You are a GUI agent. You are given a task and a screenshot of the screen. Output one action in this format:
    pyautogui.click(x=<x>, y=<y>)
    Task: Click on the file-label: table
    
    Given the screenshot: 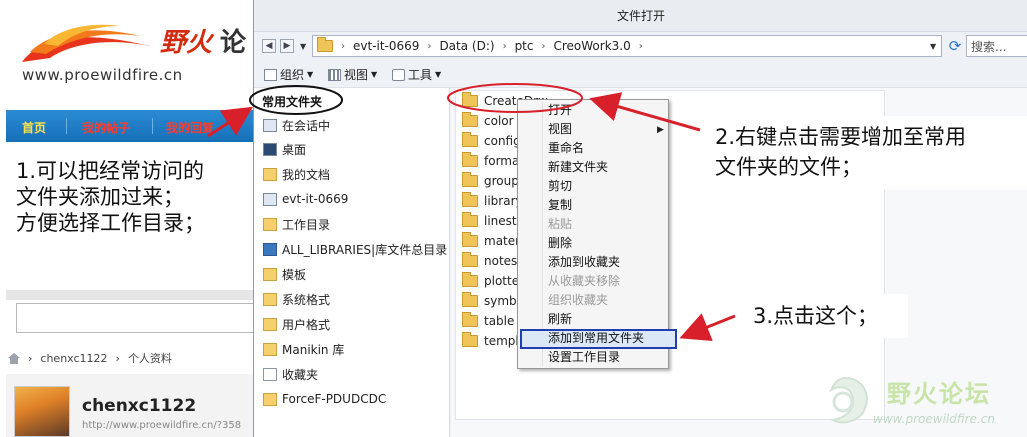 What is the action you would take?
    pyautogui.click(x=499, y=321)
    